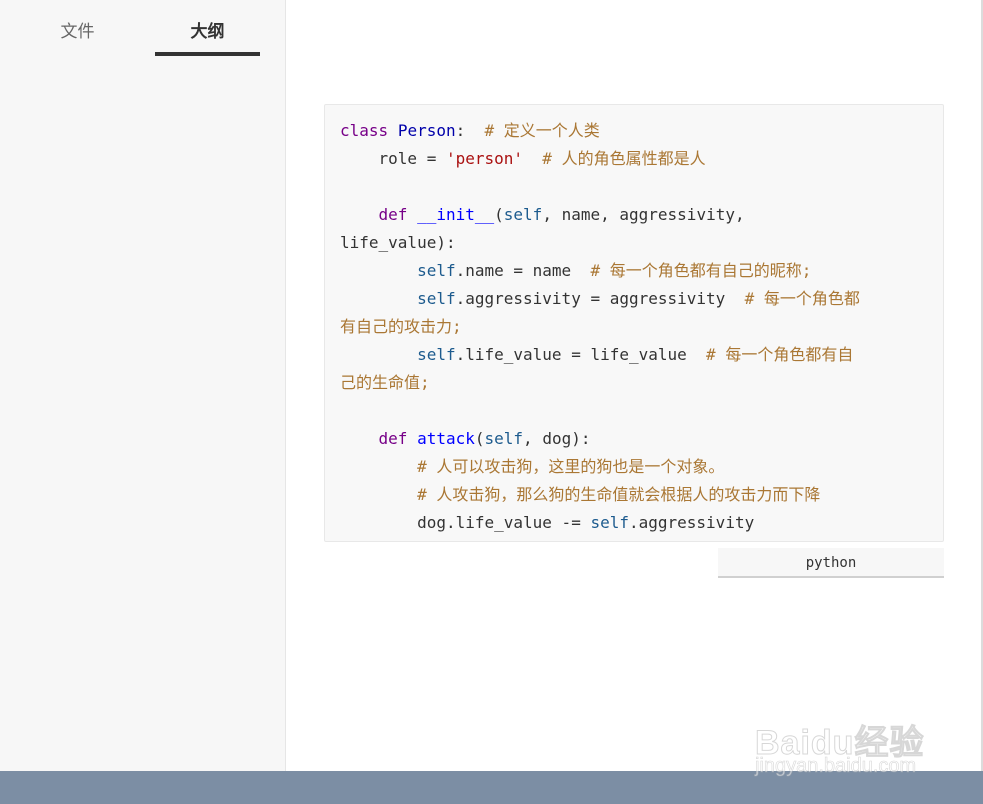  What do you see at coordinates (635, 354) in the screenshot?
I see `code-line: self.life_value = life_value # 每一个角色都有自` at bounding box center [635, 354].